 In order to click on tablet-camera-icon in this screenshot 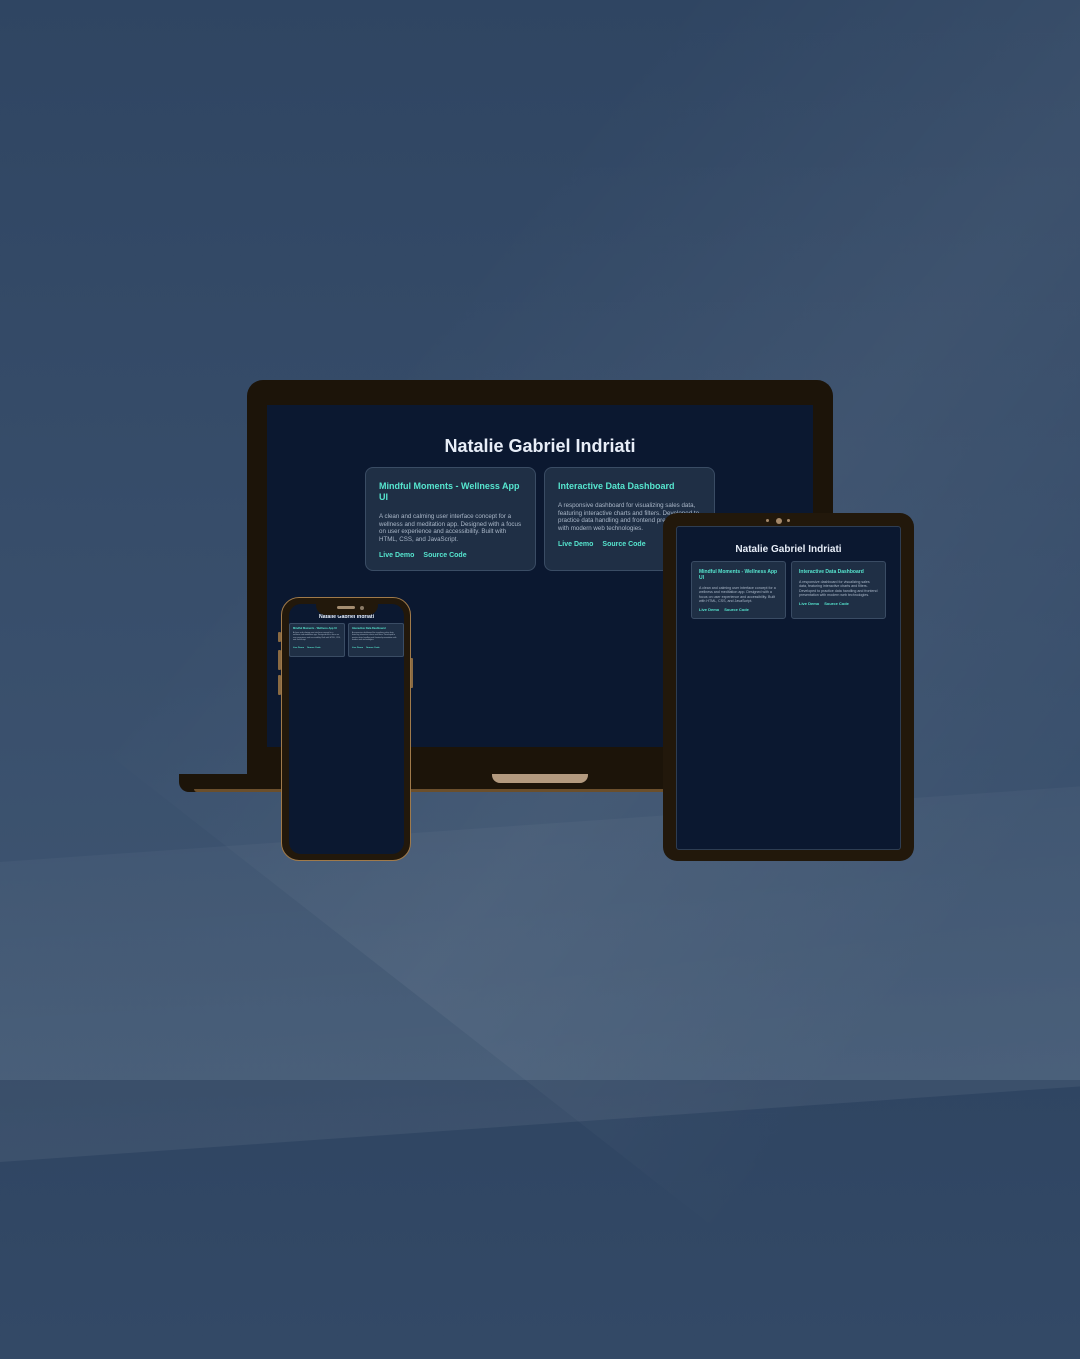, I will do `click(779, 521)`.